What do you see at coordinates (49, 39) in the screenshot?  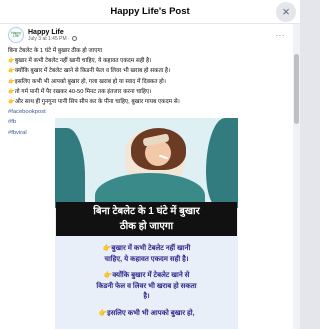 I see `post-date: July 3 at 1:45 PM ·` at bounding box center [49, 39].